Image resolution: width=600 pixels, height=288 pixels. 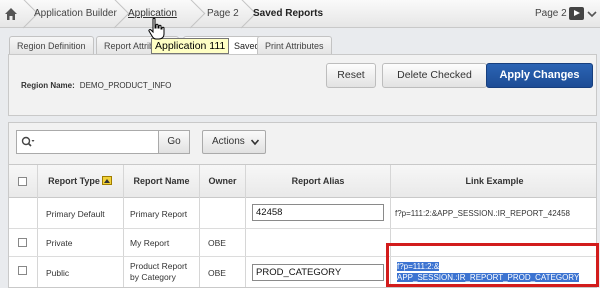 I want to click on crumb-saved-reports: Saved Reports, so click(x=288, y=14).